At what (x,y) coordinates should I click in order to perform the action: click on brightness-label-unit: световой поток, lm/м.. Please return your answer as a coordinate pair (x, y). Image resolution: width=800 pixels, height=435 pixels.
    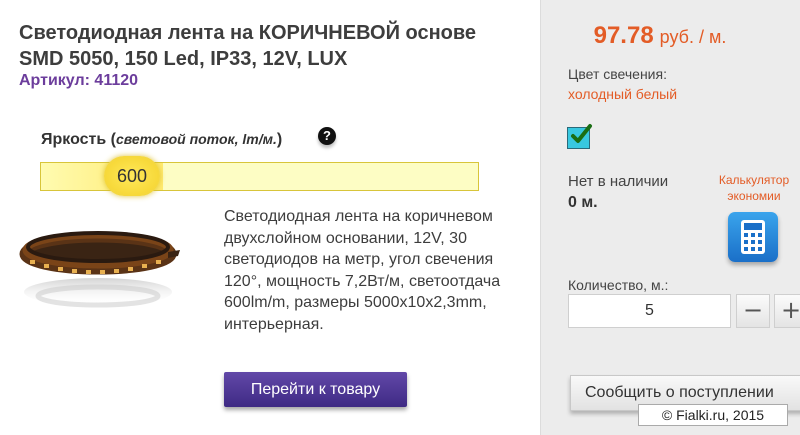
    Looking at the image, I should click on (196, 139).